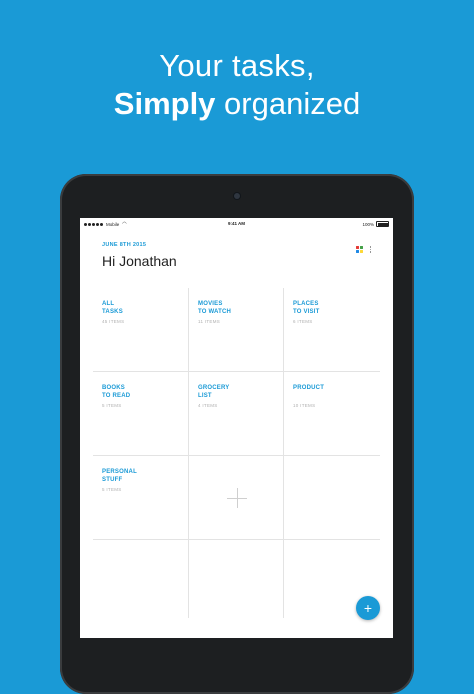 Image resolution: width=474 pixels, height=694 pixels. I want to click on add-list-cell, so click(236, 498).